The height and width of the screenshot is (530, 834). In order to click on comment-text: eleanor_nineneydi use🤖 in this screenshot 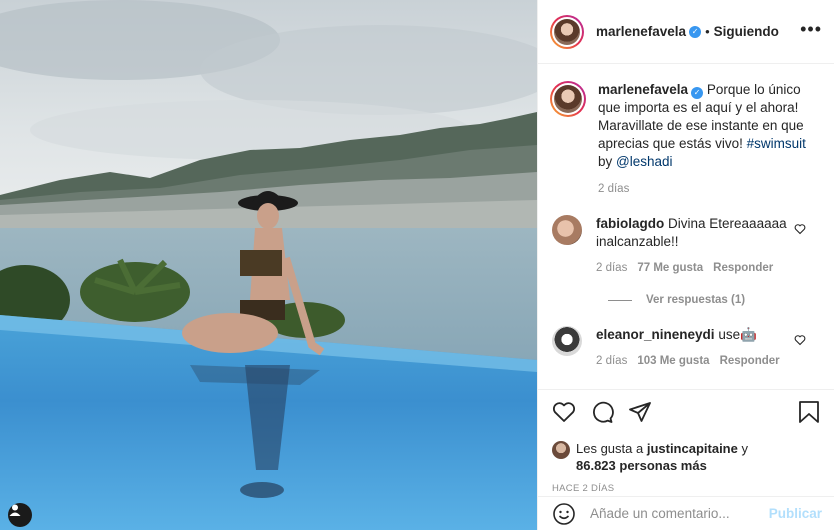, I will do `click(696, 335)`.